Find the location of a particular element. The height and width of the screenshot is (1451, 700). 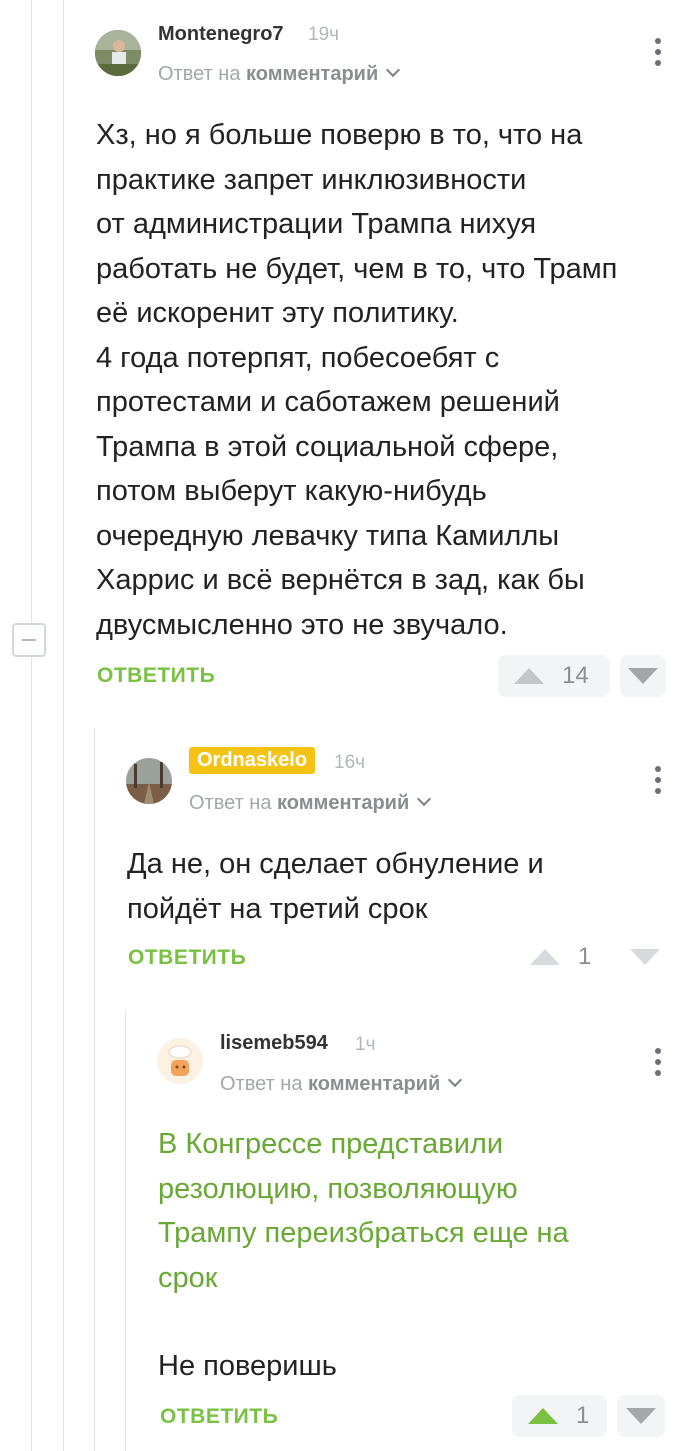

chevron-down-icon is located at coordinates (455, 1080).